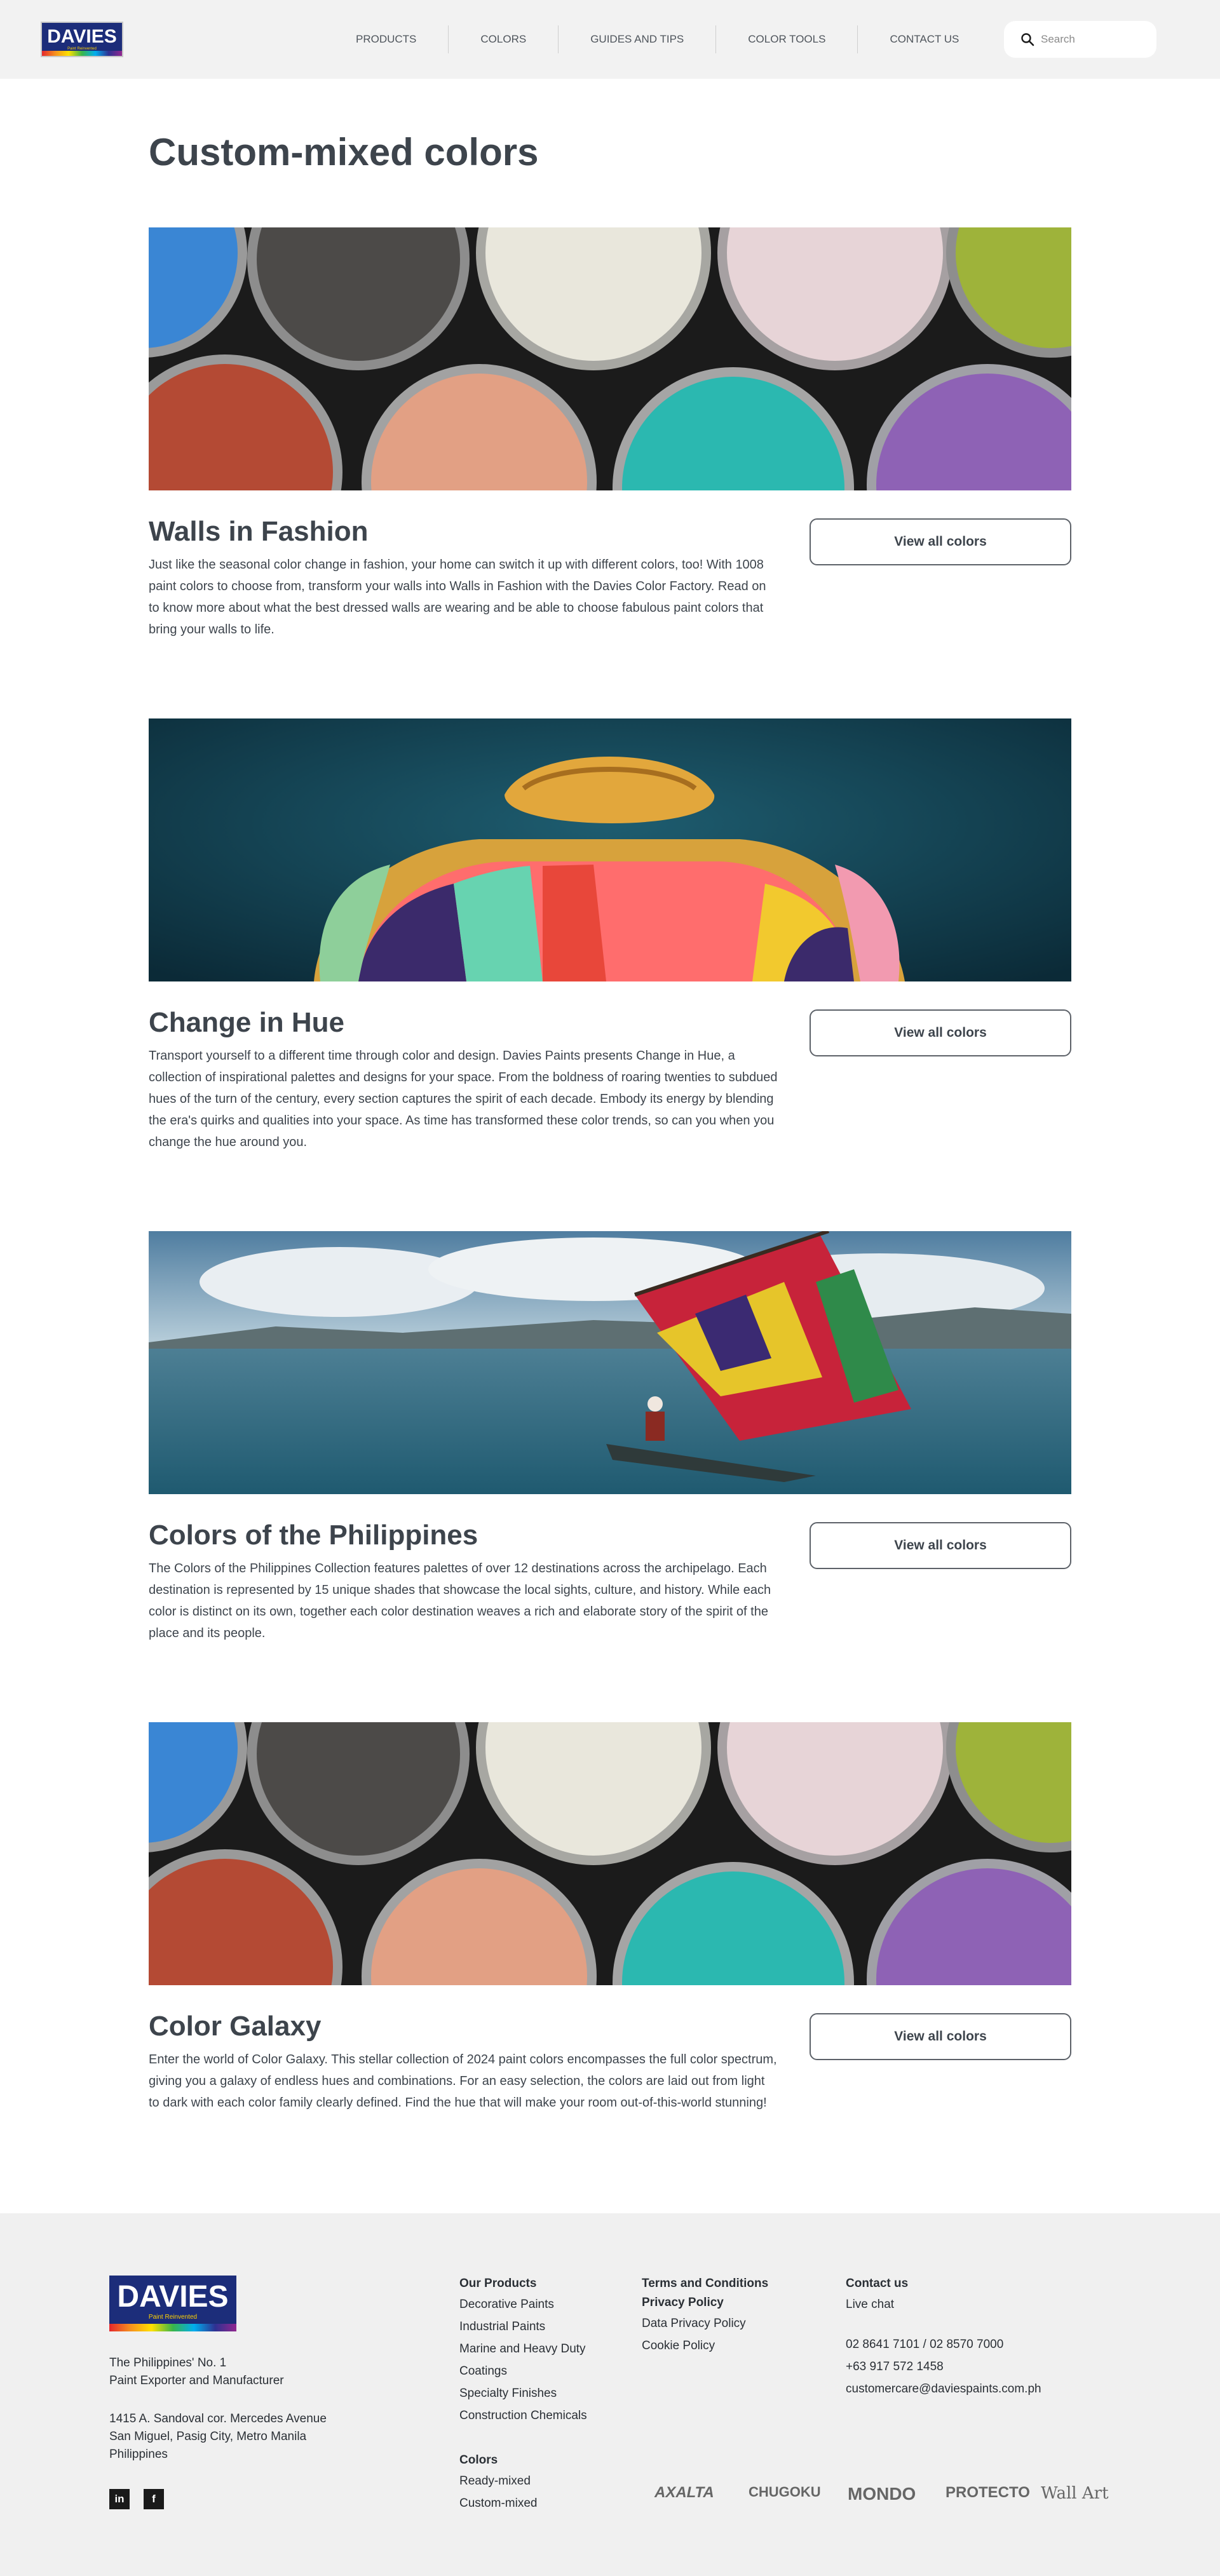  I want to click on section-title: Walls in Fashion, so click(259, 531).